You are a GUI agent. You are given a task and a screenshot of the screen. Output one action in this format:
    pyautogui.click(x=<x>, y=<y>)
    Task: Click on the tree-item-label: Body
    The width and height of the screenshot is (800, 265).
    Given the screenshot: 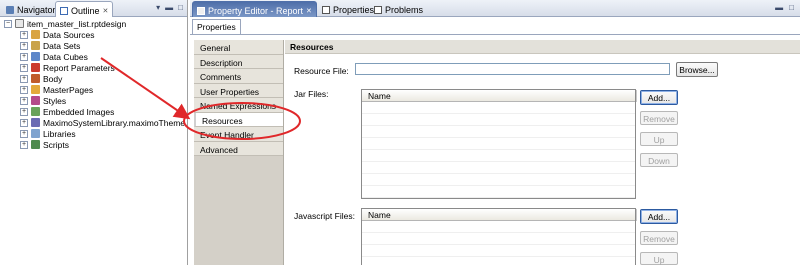 What is the action you would take?
    pyautogui.click(x=53, y=78)
    